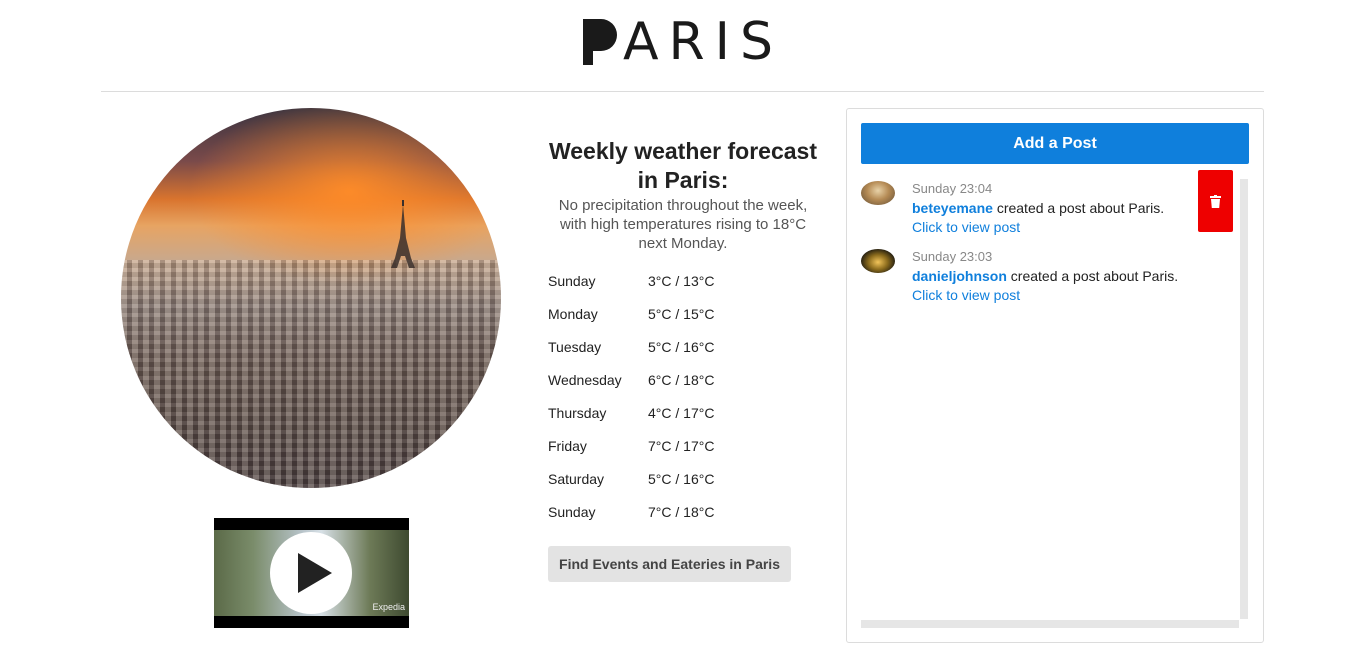  Describe the element at coordinates (1050, 624) in the screenshot. I see `horizontal-scrollbar` at that location.